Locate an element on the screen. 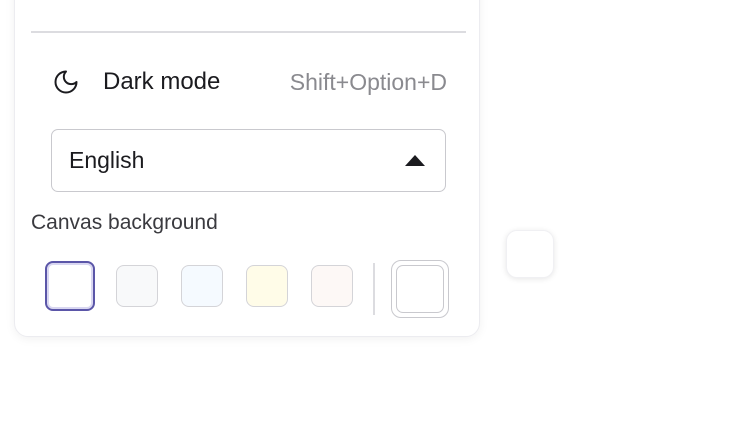 This screenshot has height=442, width=746. floating-tool-button is located at coordinates (530, 254).